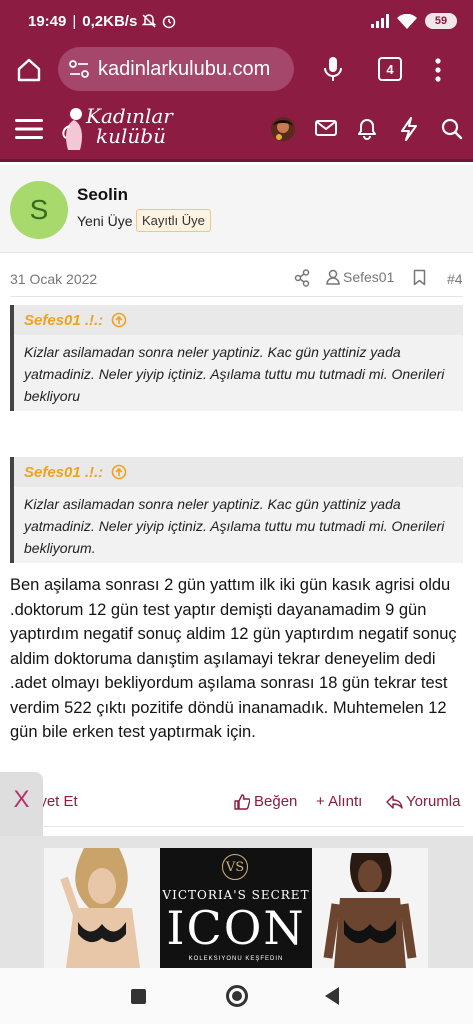 This screenshot has width=473, height=1024. What do you see at coordinates (367, 129) in the screenshot?
I see `bell-icon` at bounding box center [367, 129].